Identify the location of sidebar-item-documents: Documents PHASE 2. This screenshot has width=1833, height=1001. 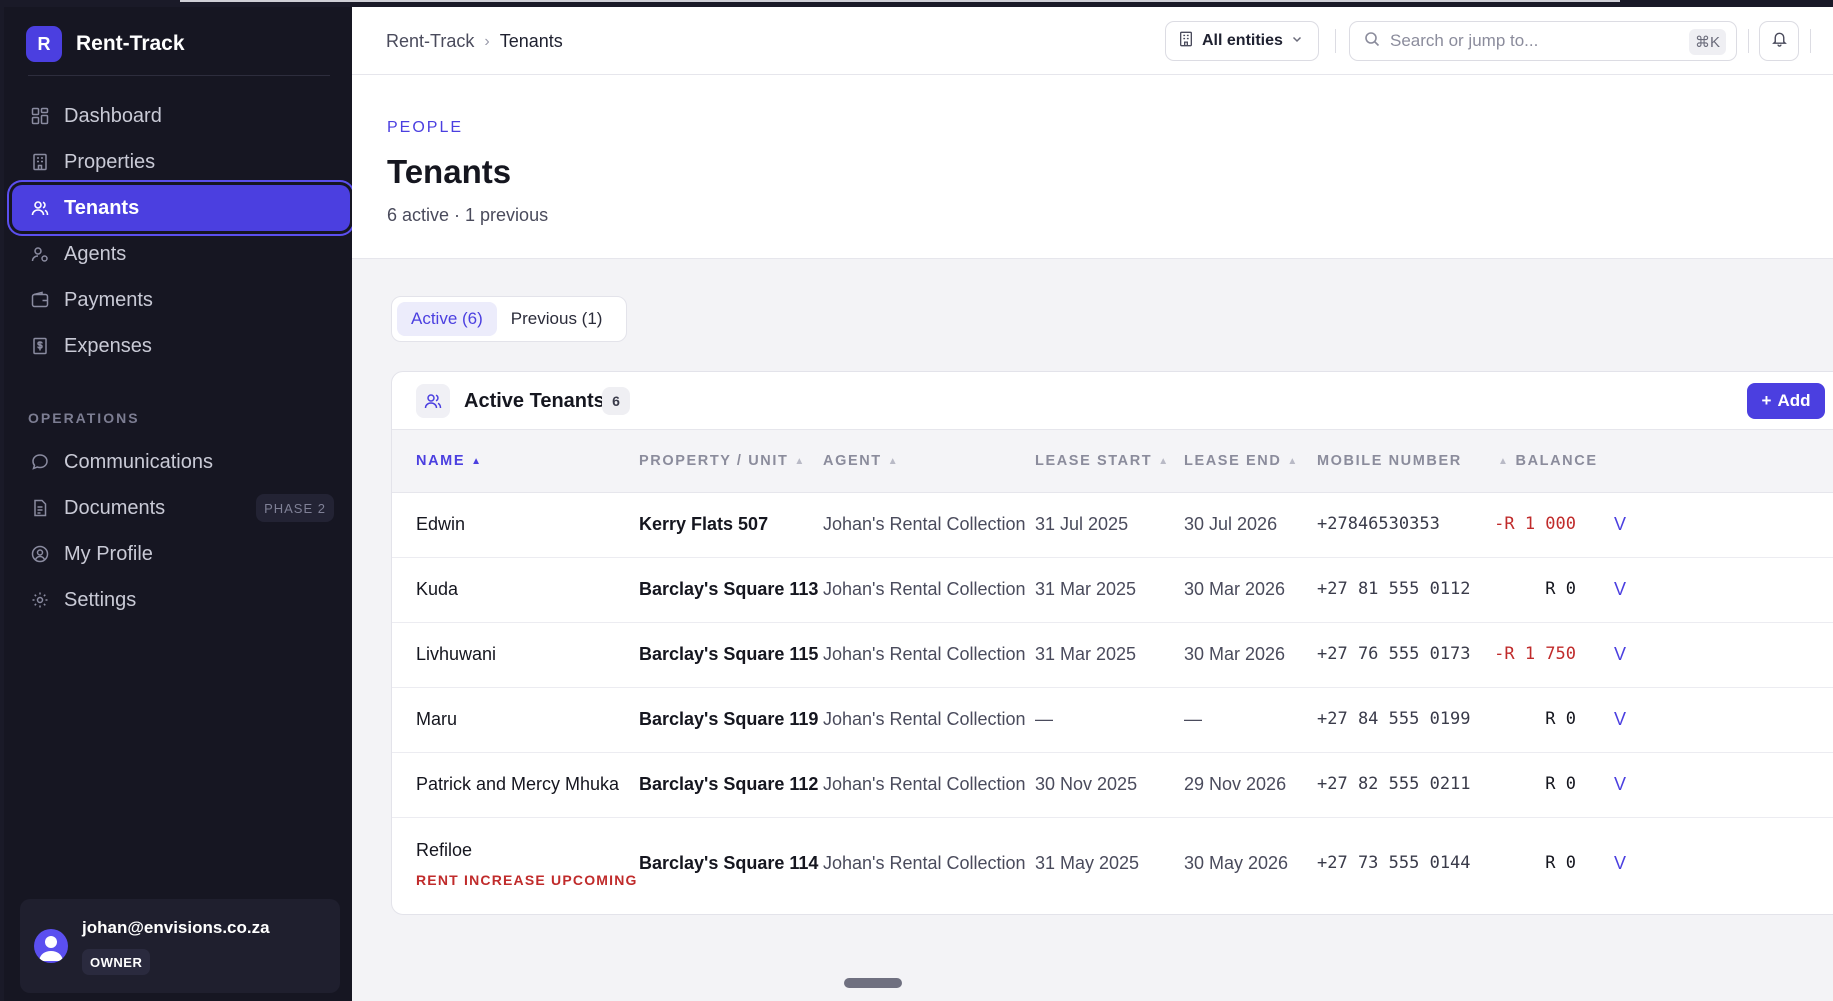
(181, 508).